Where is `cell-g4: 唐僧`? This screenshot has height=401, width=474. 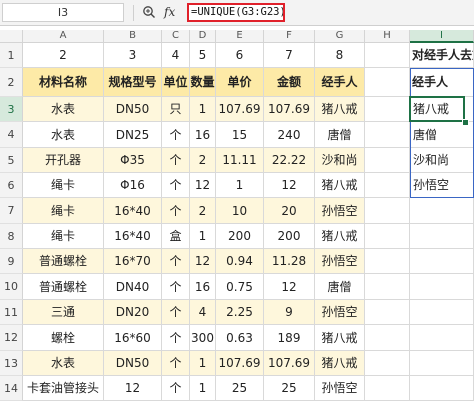 cell-g4: 唐僧 is located at coordinates (340, 135).